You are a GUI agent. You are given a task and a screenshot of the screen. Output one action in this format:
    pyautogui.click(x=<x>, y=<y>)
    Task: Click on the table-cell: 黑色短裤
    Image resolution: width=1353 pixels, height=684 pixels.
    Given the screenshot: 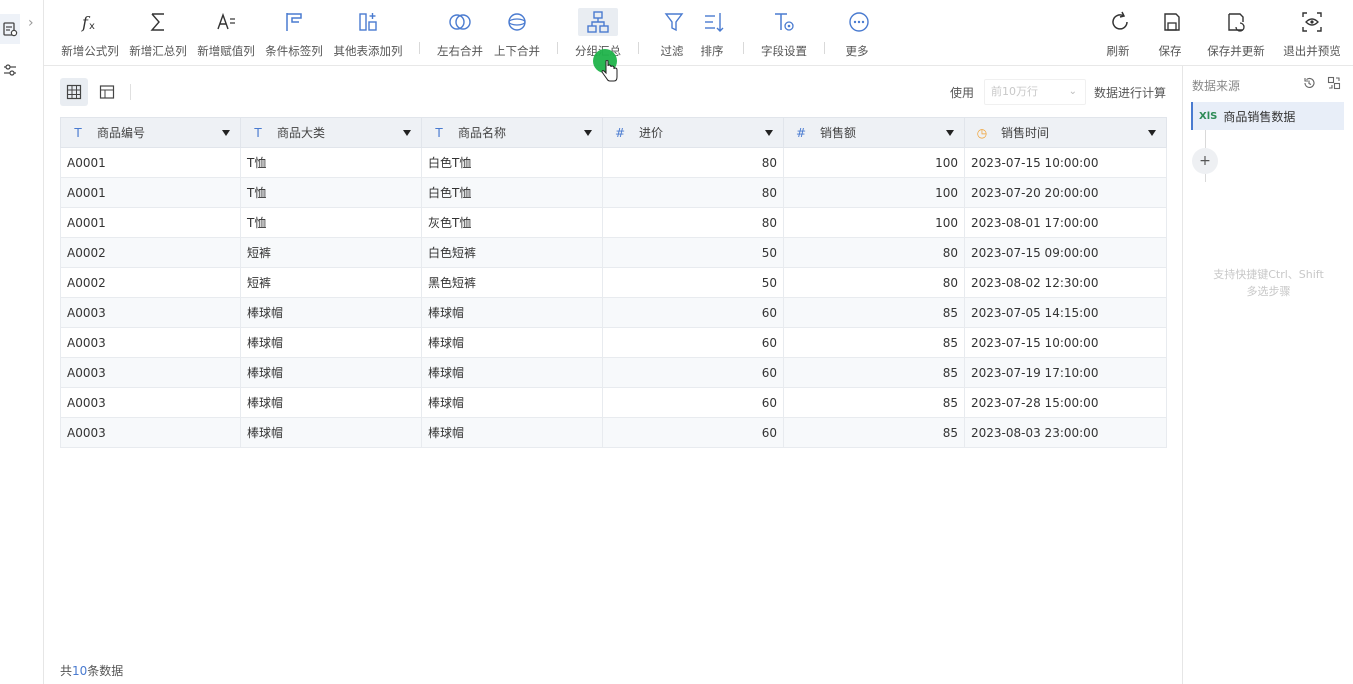 What is the action you would take?
    pyautogui.click(x=512, y=282)
    